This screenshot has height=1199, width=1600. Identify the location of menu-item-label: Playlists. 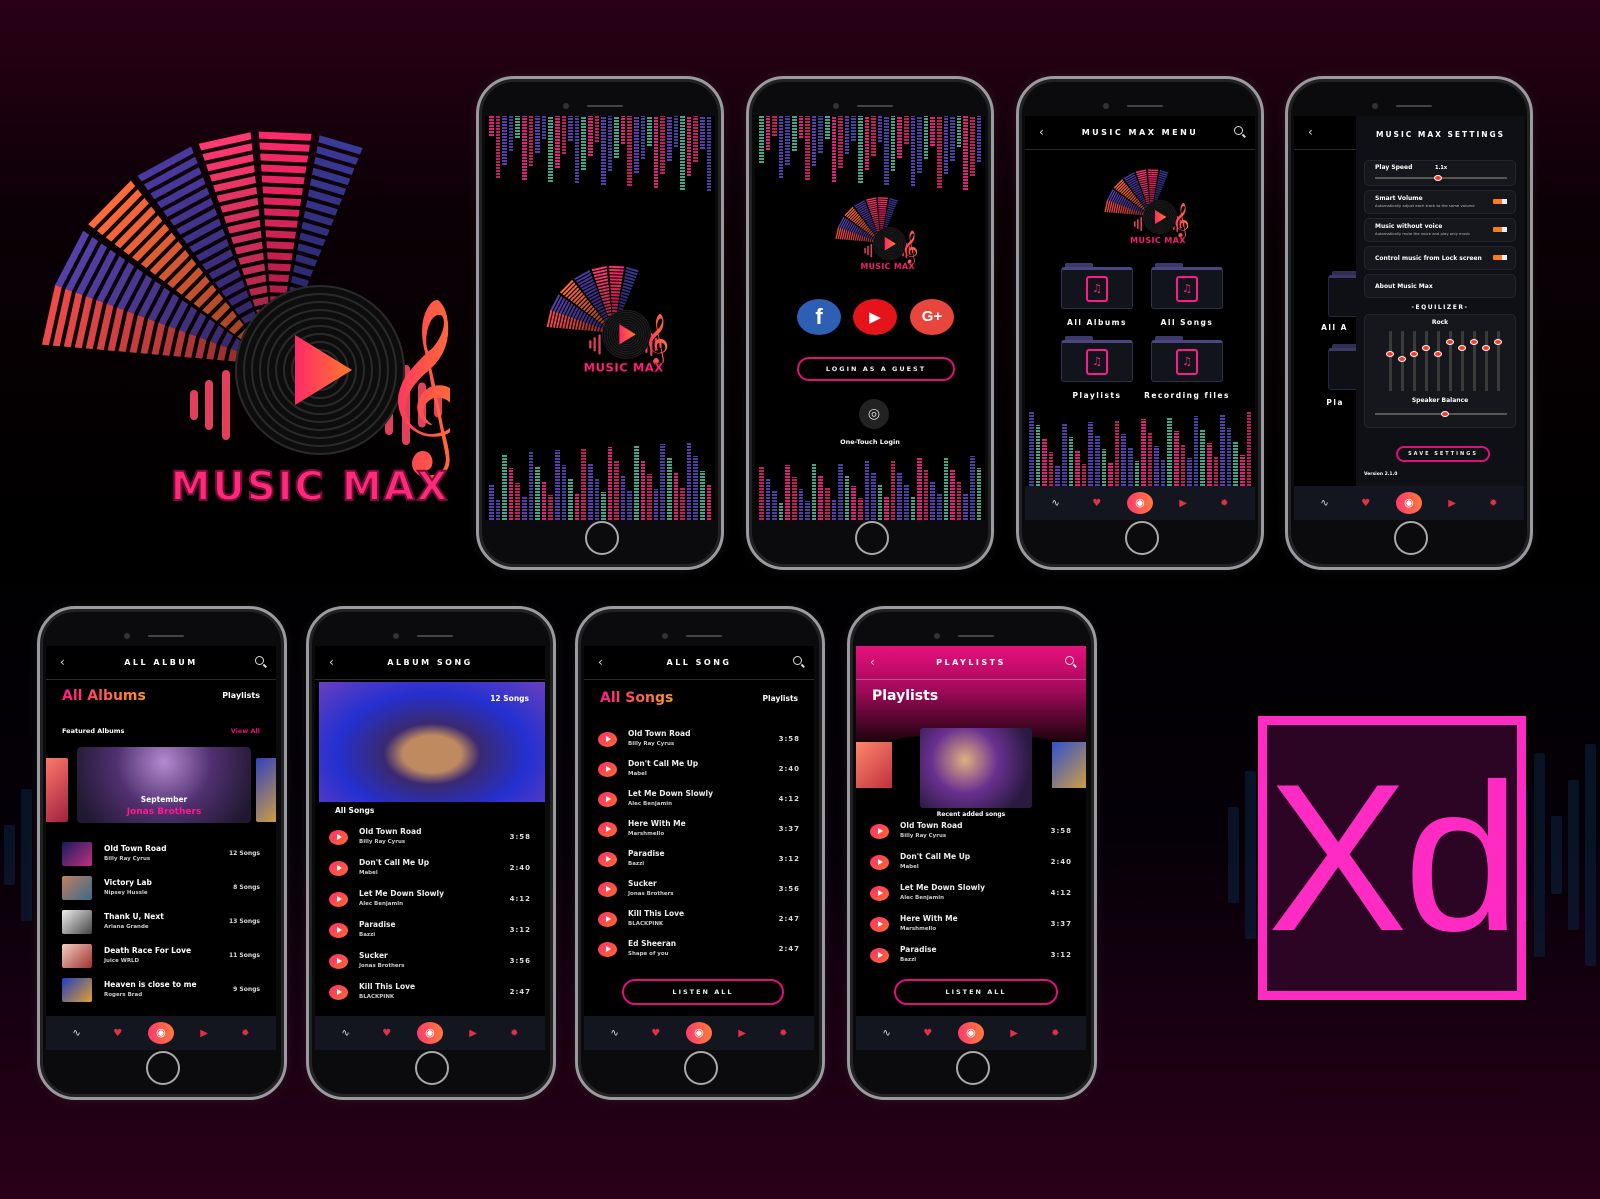
(1097, 395).